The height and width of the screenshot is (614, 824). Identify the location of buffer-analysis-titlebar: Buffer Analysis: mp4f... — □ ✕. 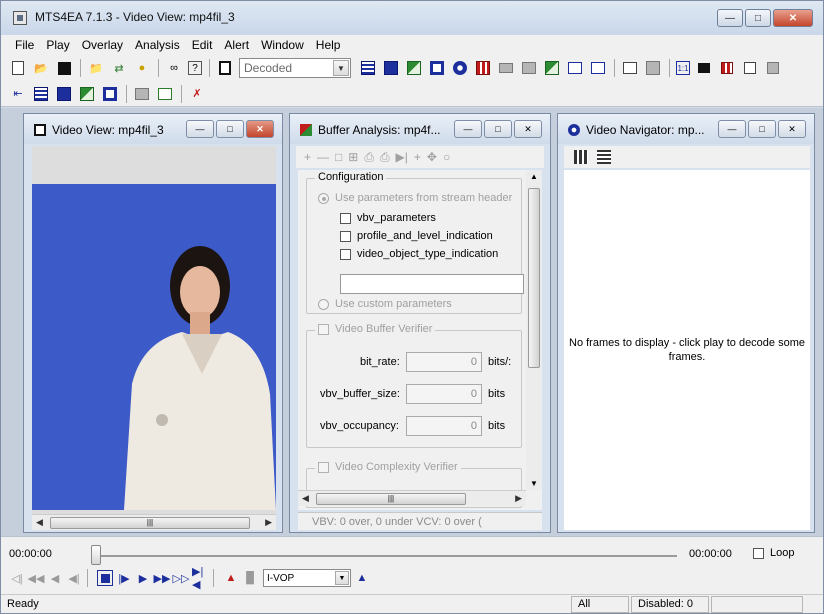
(420, 129).